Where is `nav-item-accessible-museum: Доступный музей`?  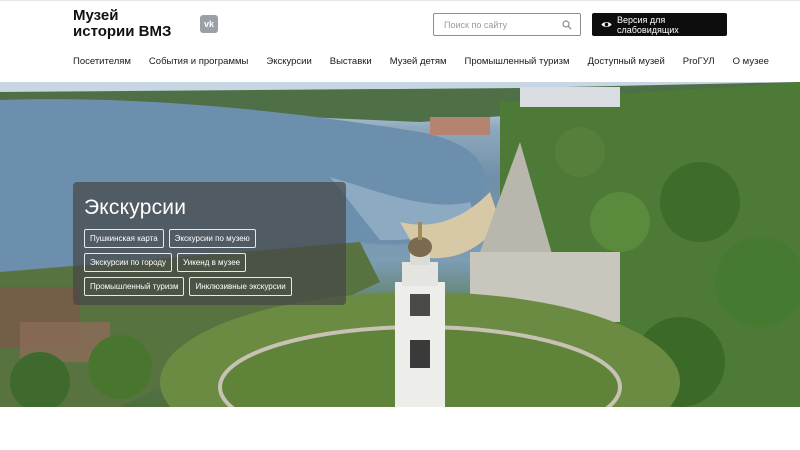 nav-item-accessible-museum: Доступный музей is located at coordinates (626, 61).